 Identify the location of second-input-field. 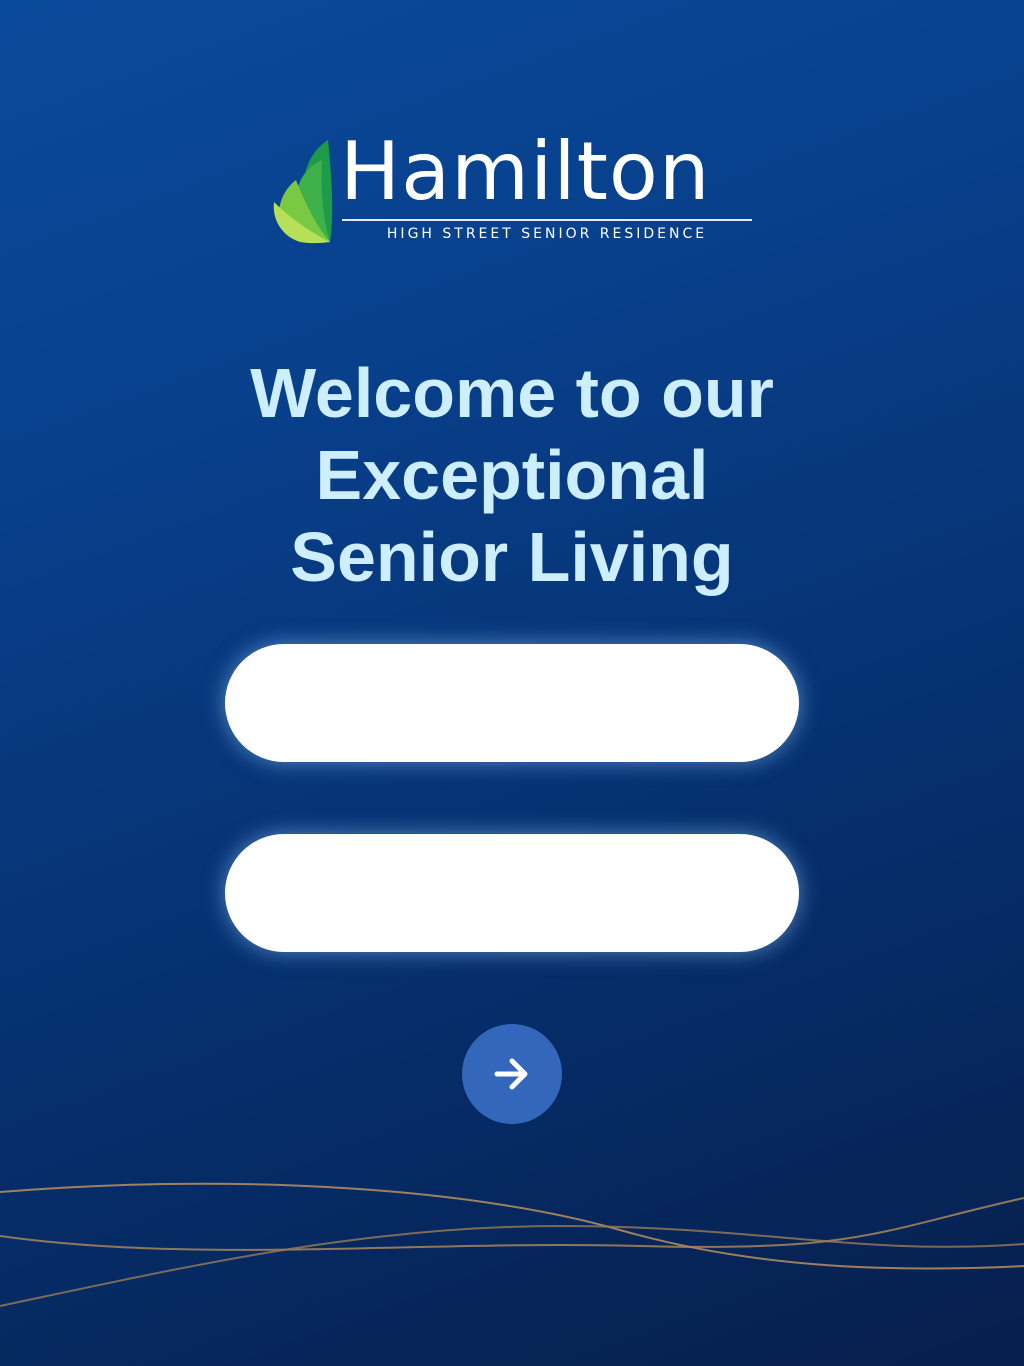
(512, 893).